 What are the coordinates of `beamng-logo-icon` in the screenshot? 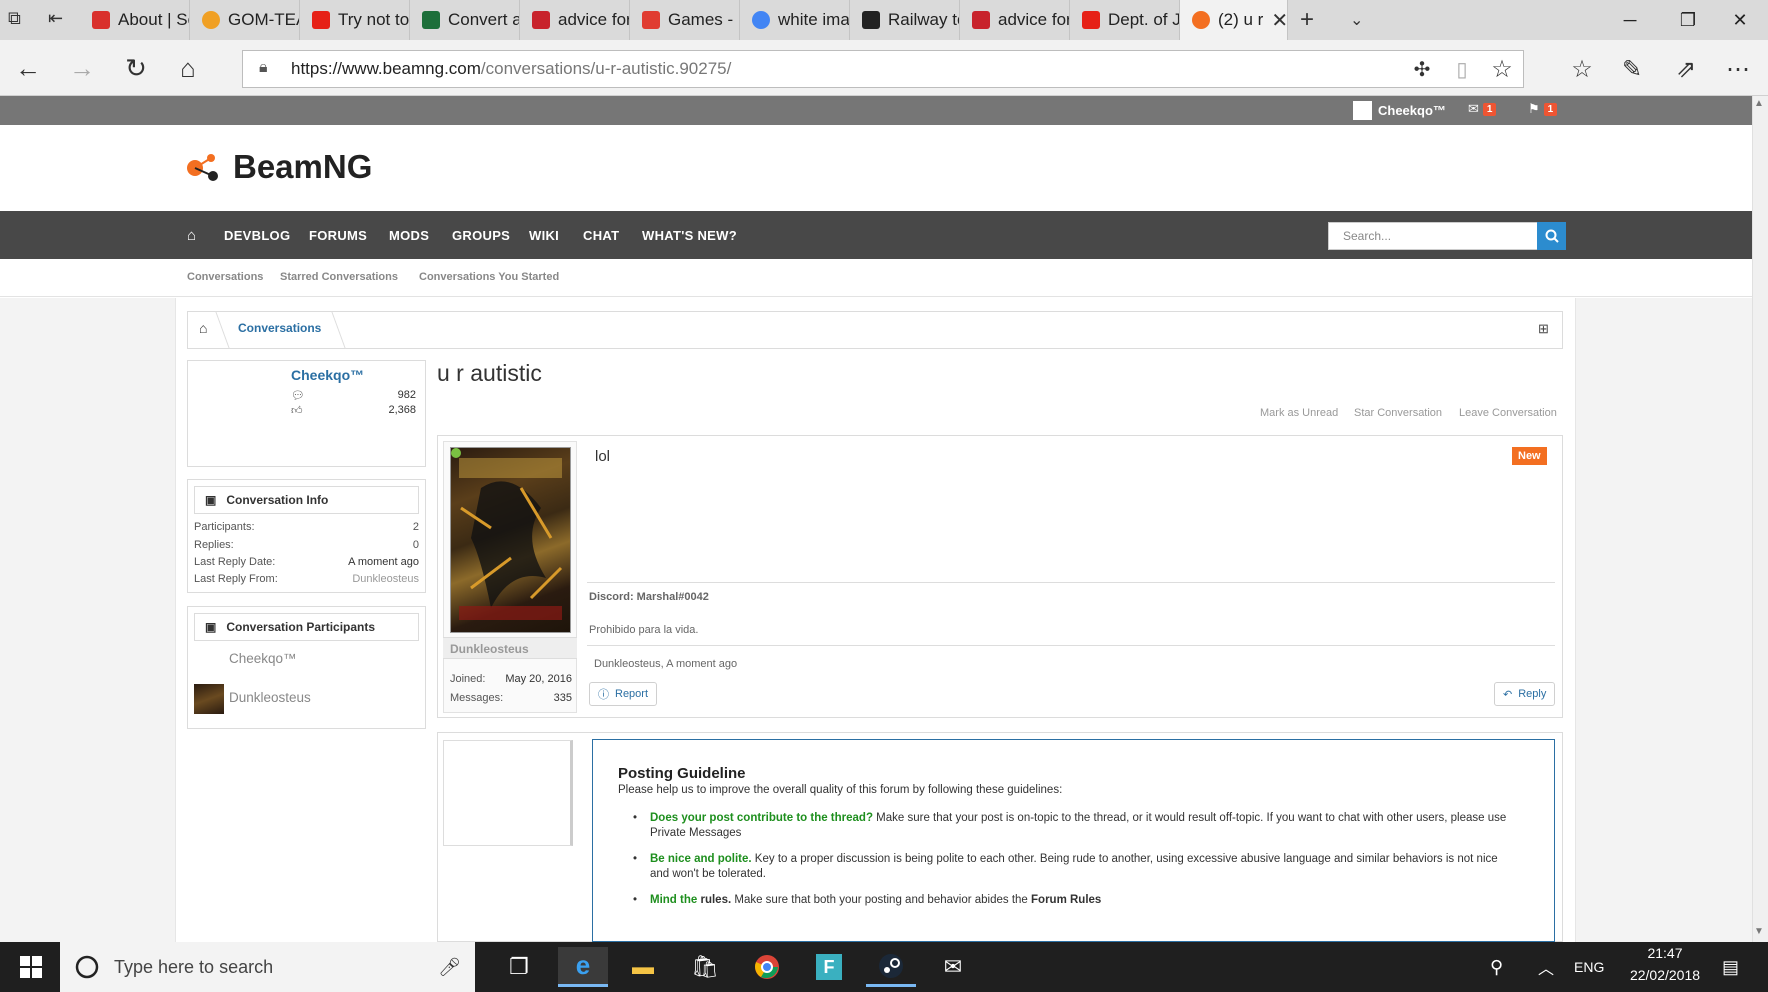 It's located at (202, 167).